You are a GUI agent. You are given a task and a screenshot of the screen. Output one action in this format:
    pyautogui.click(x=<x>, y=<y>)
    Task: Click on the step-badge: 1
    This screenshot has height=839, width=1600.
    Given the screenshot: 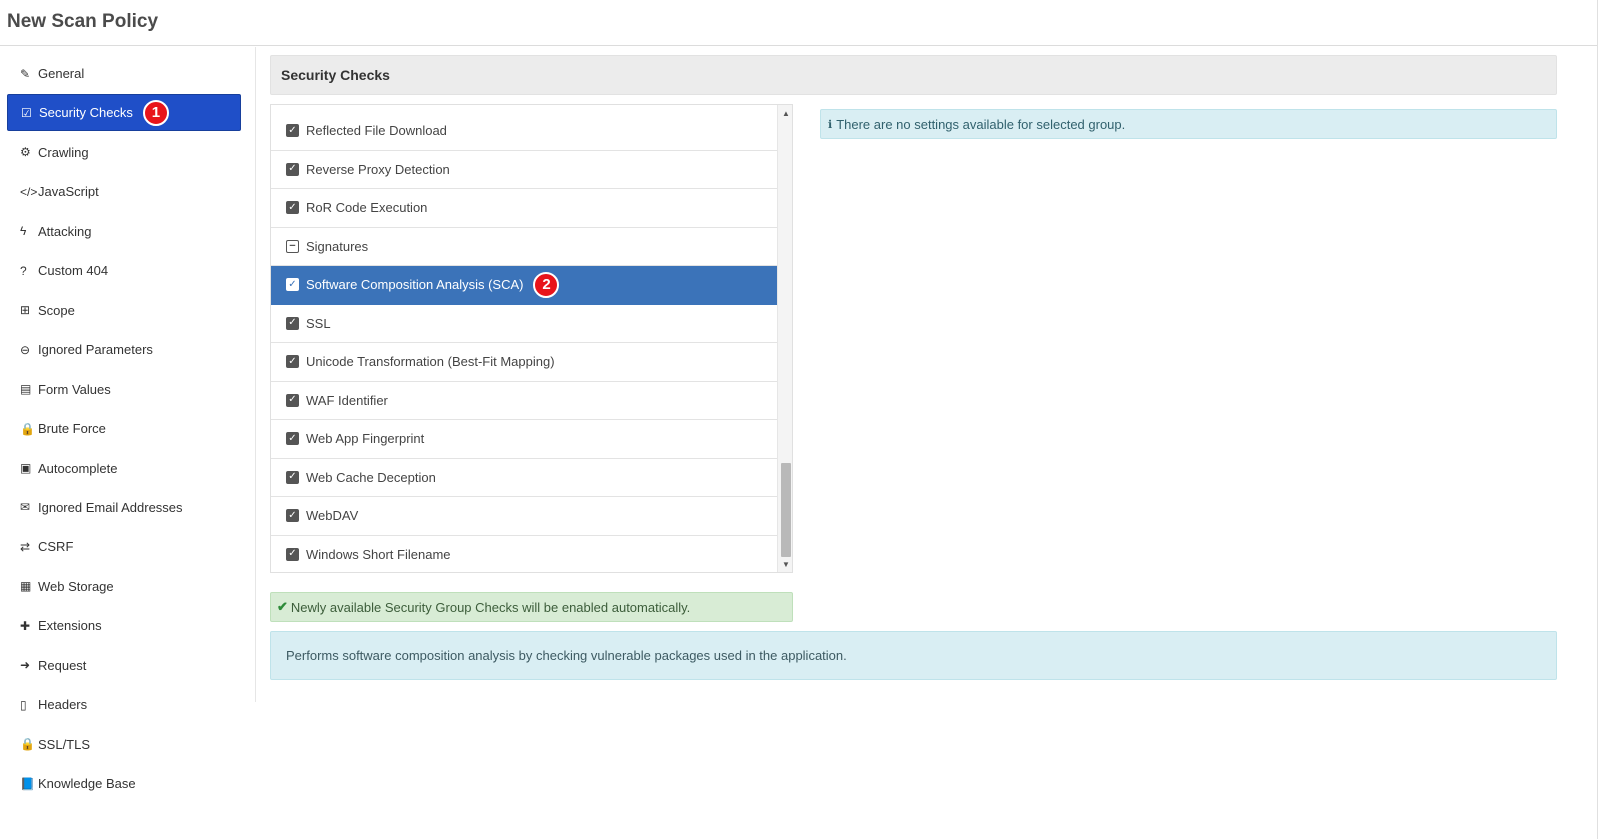 What is the action you would take?
    pyautogui.click(x=155, y=112)
    